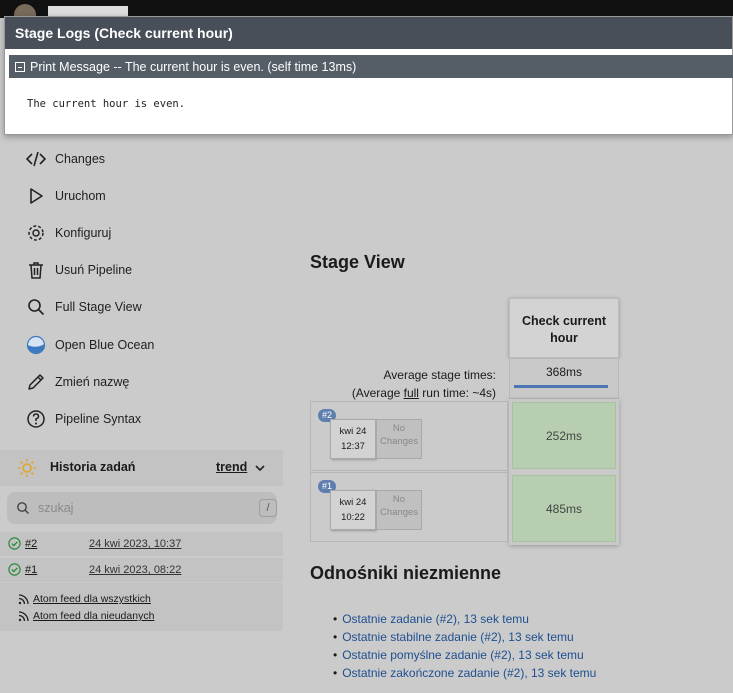  I want to click on sidebar-item-delete: Usuń Pipeline, so click(79, 270).